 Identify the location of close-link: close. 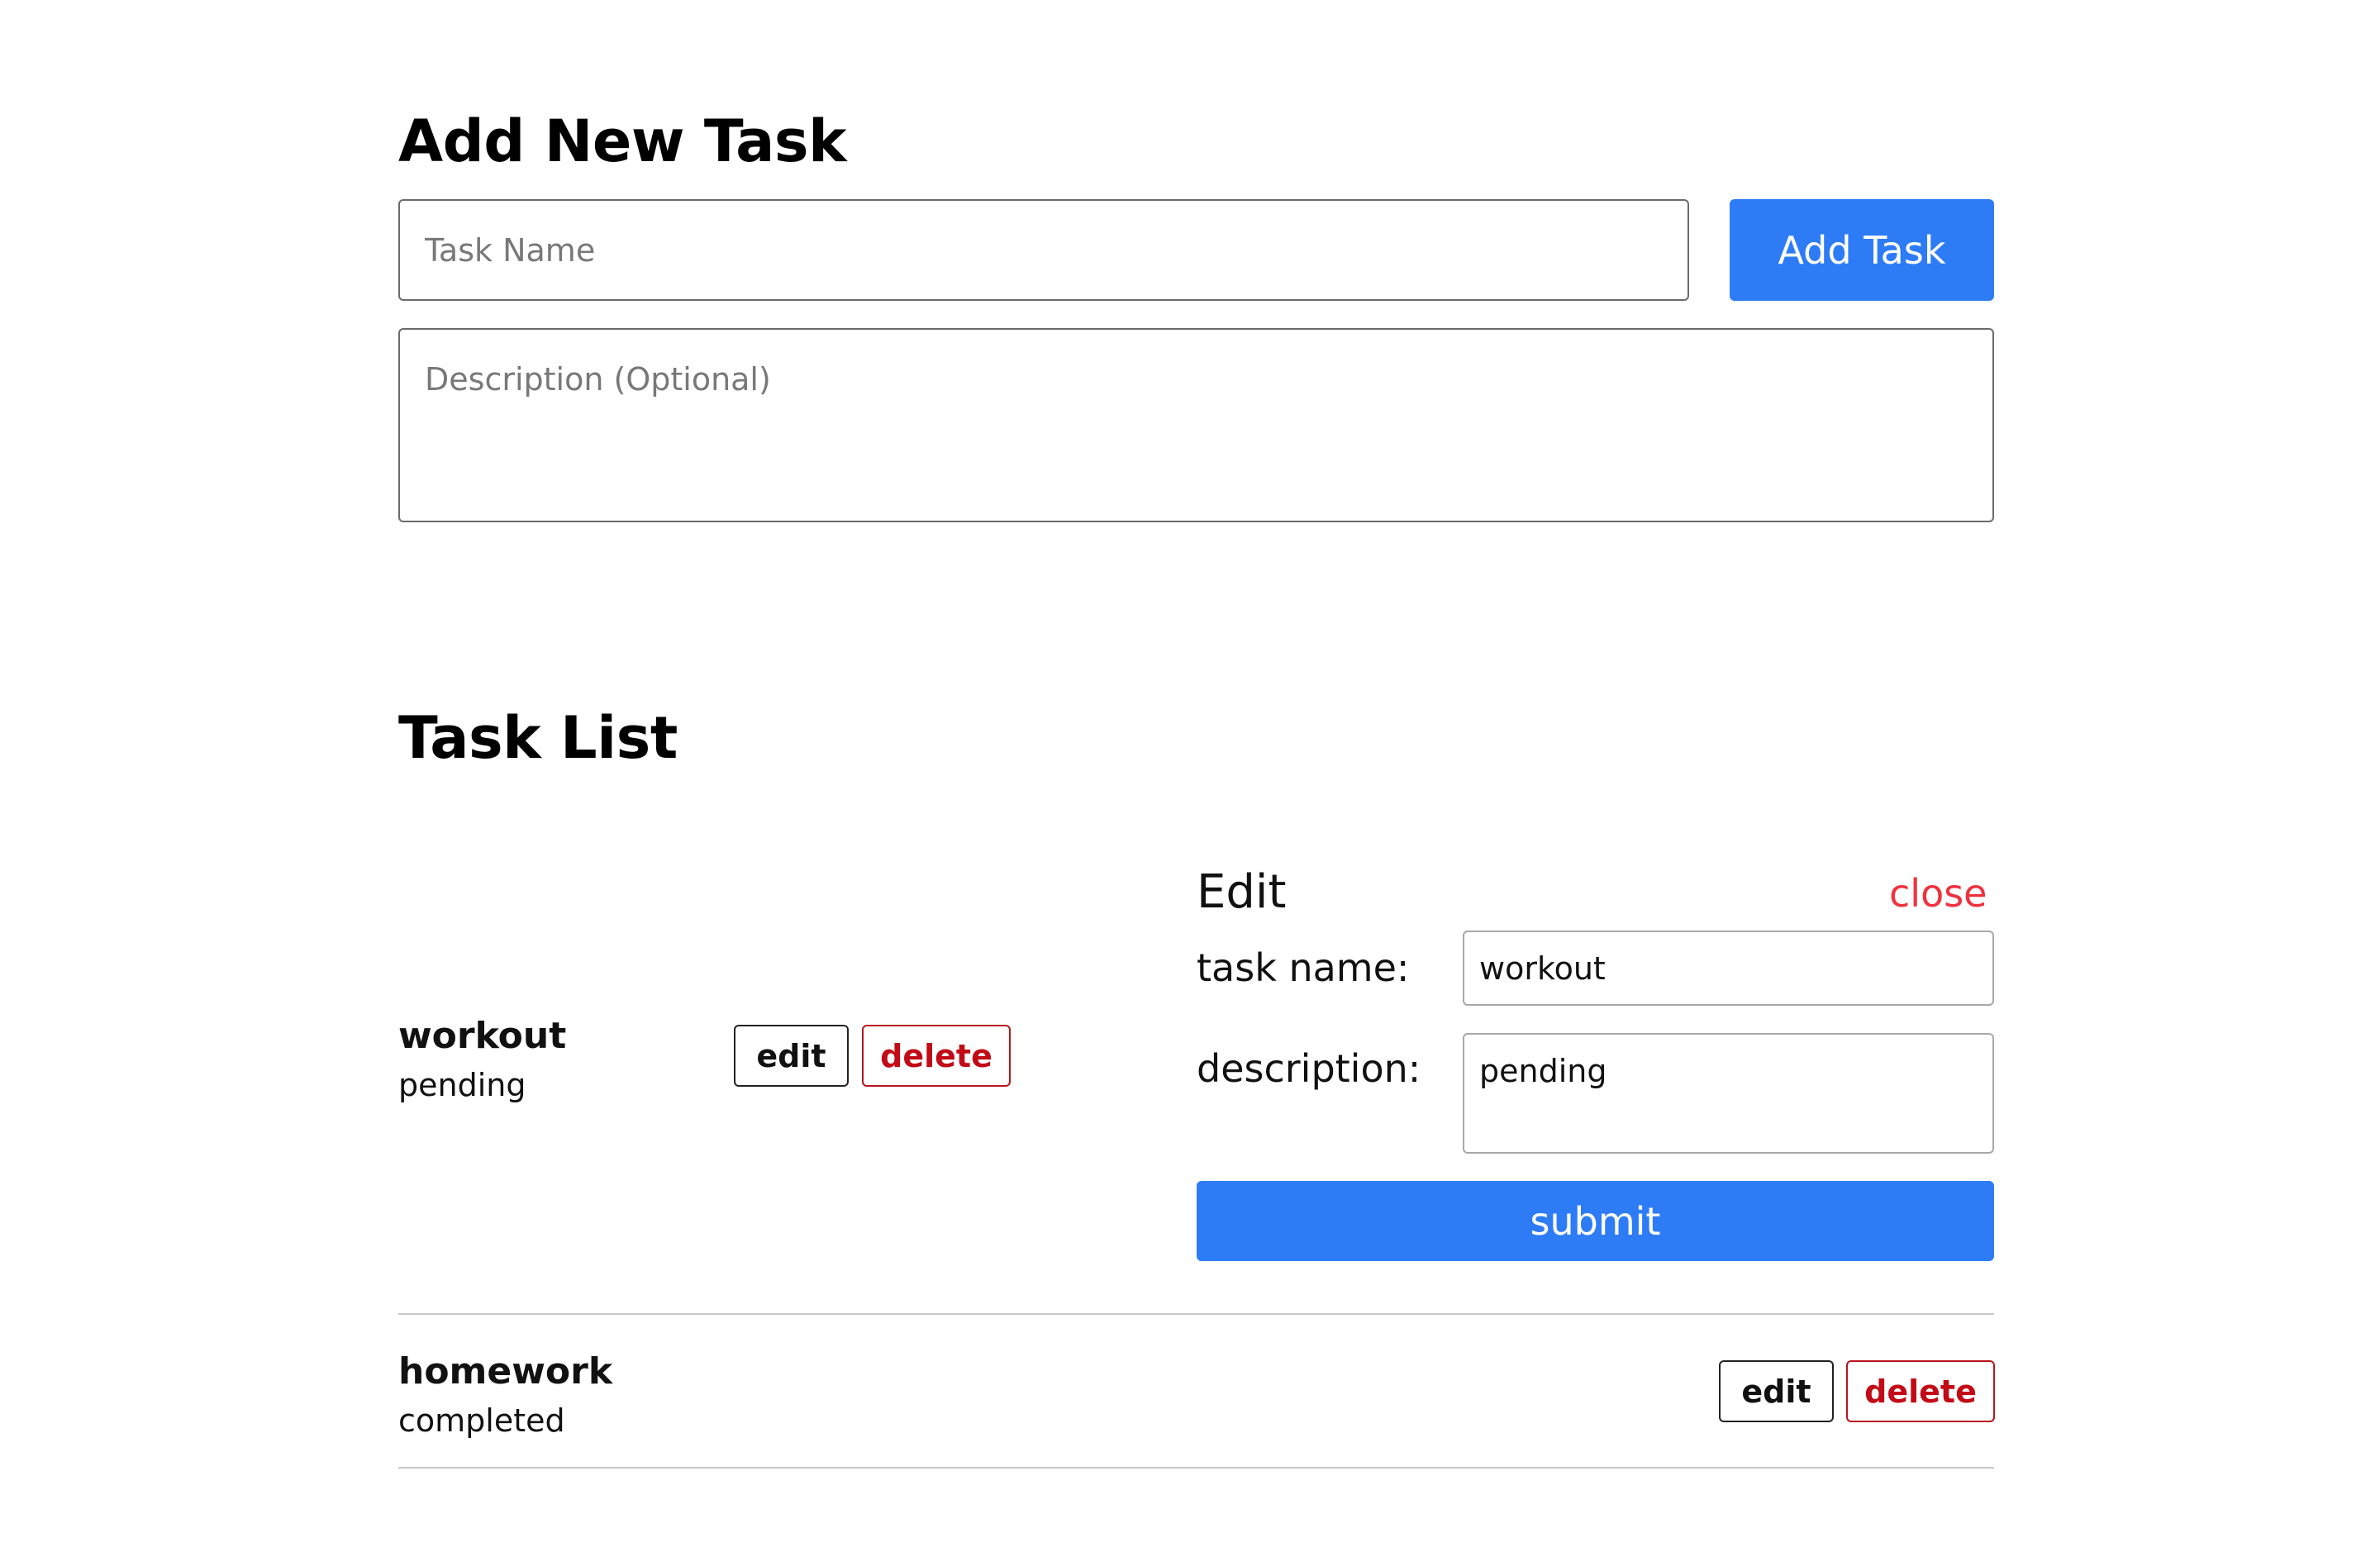
(1938, 893).